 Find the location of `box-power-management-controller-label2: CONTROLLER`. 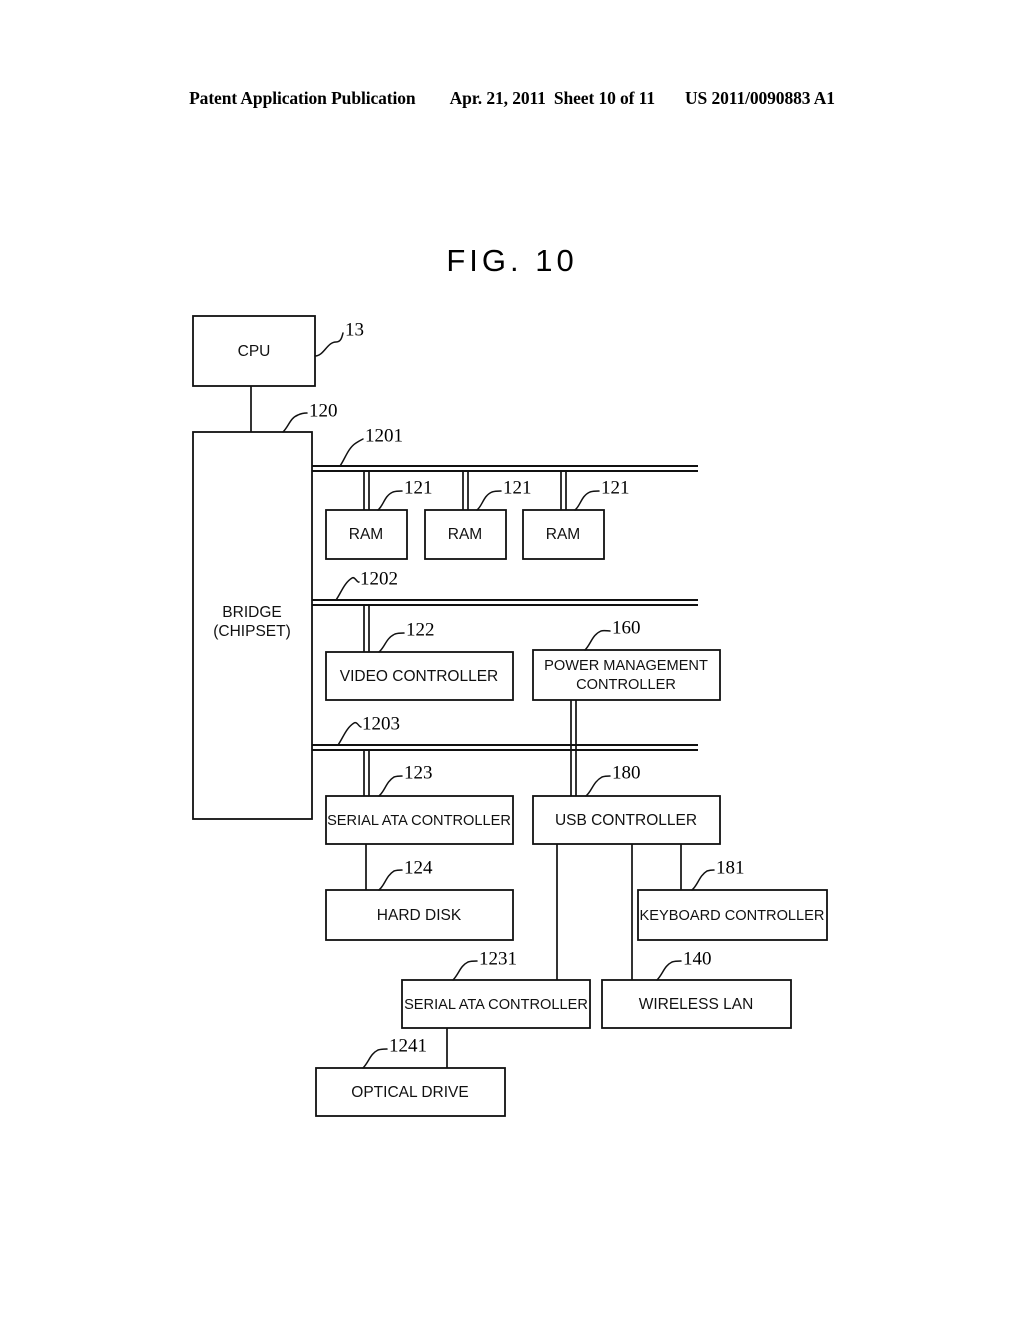

box-power-management-controller-label2: CONTROLLER is located at coordinates (626, 685).